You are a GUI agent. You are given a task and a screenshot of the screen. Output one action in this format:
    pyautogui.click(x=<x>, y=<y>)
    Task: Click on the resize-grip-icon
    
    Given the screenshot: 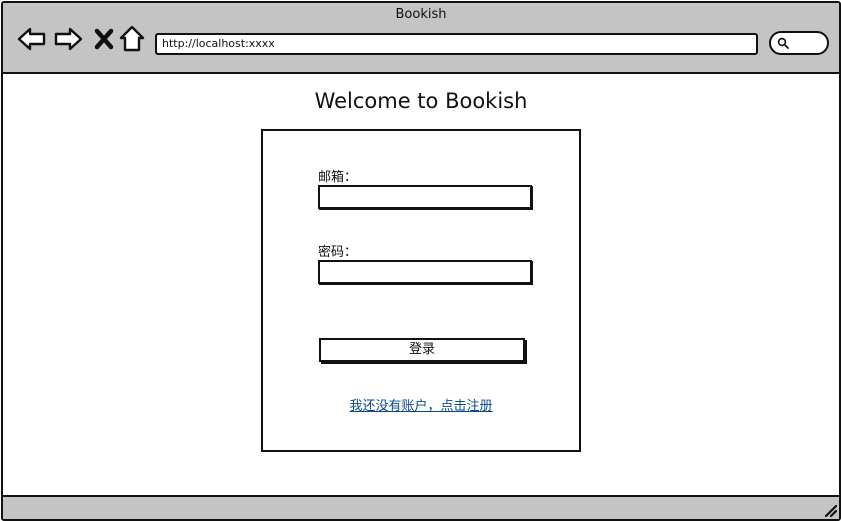 What is the action you would take?
    pyautogui.click(x=829, y=509)
    